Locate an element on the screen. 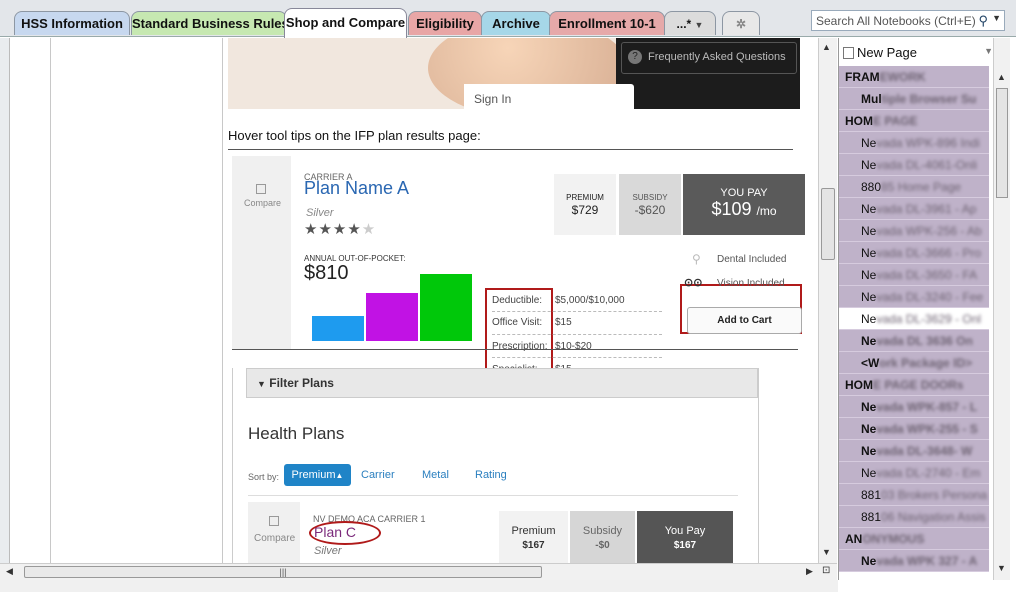 The width and height of the screenshot is (1016, 592). more-tabs-button: ...* ▼ is located at coordinates (690, 23).